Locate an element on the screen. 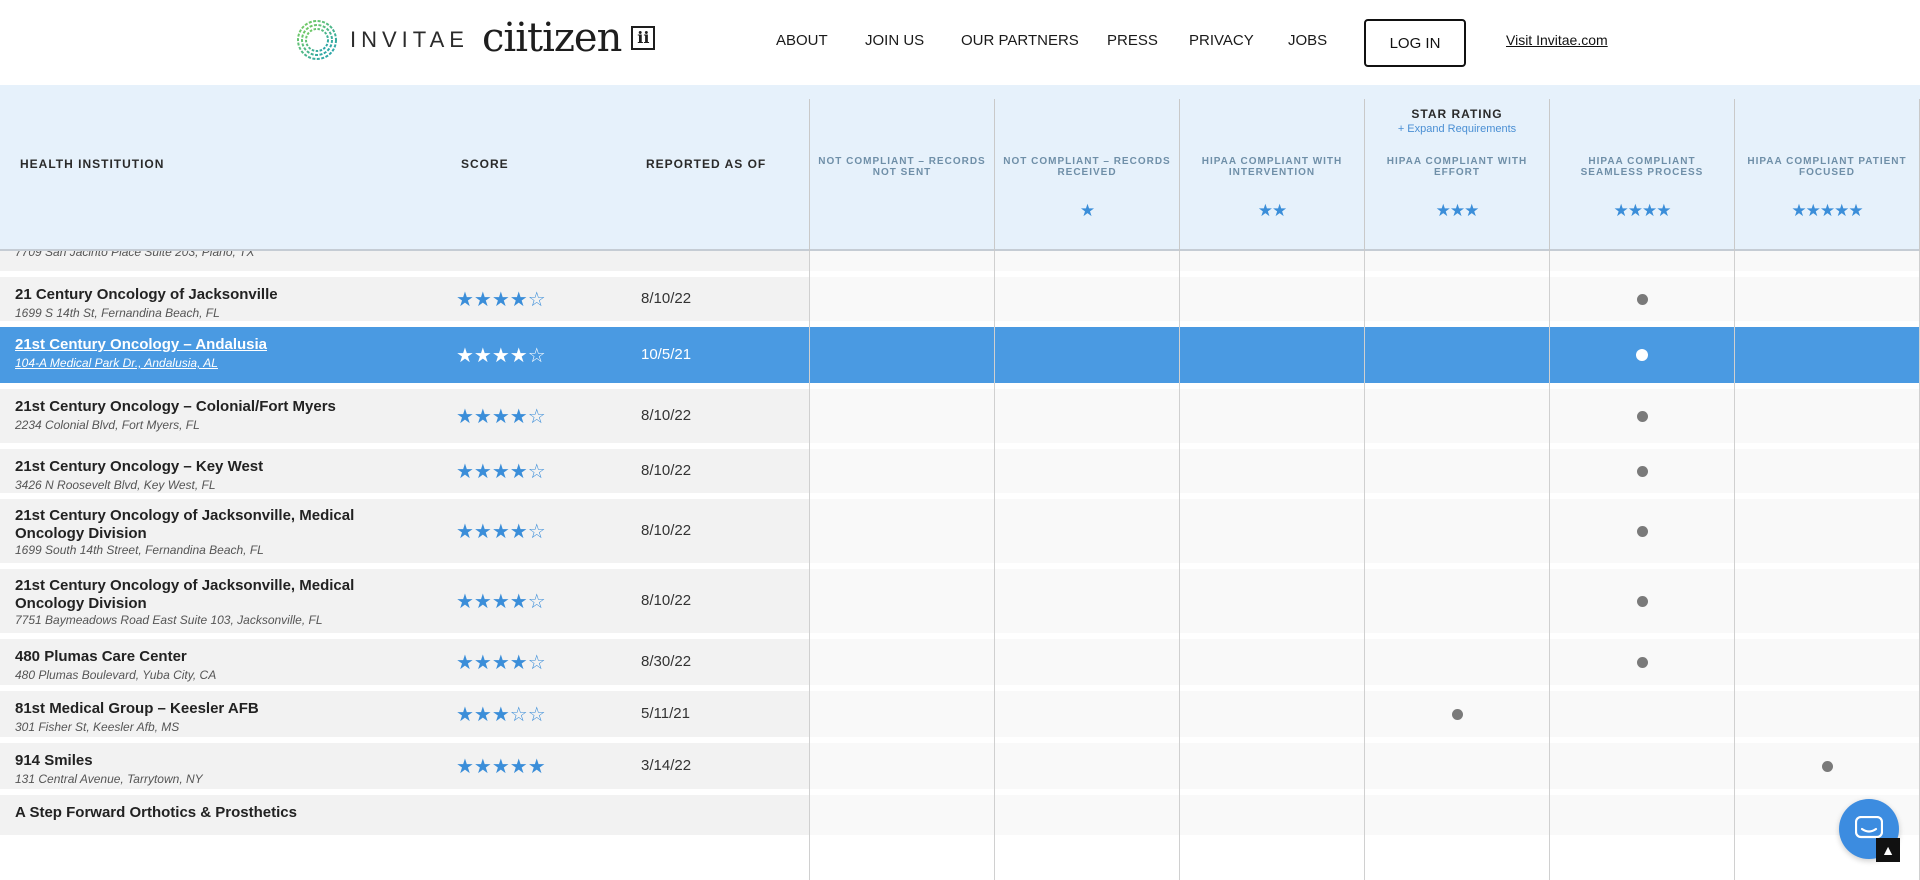 The height and width of the screenshot is (880, 1920). institution-name: 480 Plumas Care Center is located at coordinates (220, 657).